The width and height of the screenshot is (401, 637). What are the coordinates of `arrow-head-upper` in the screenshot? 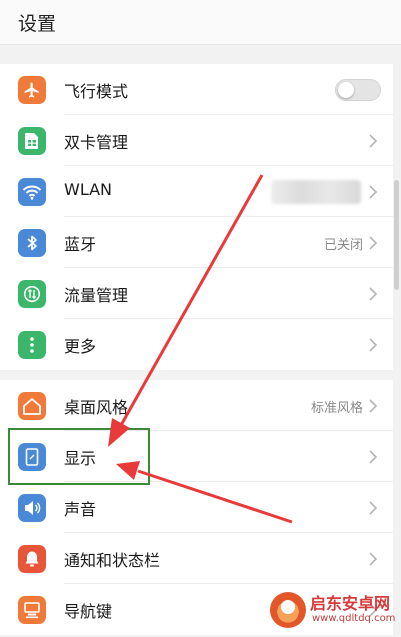 It's located at (119, 432).